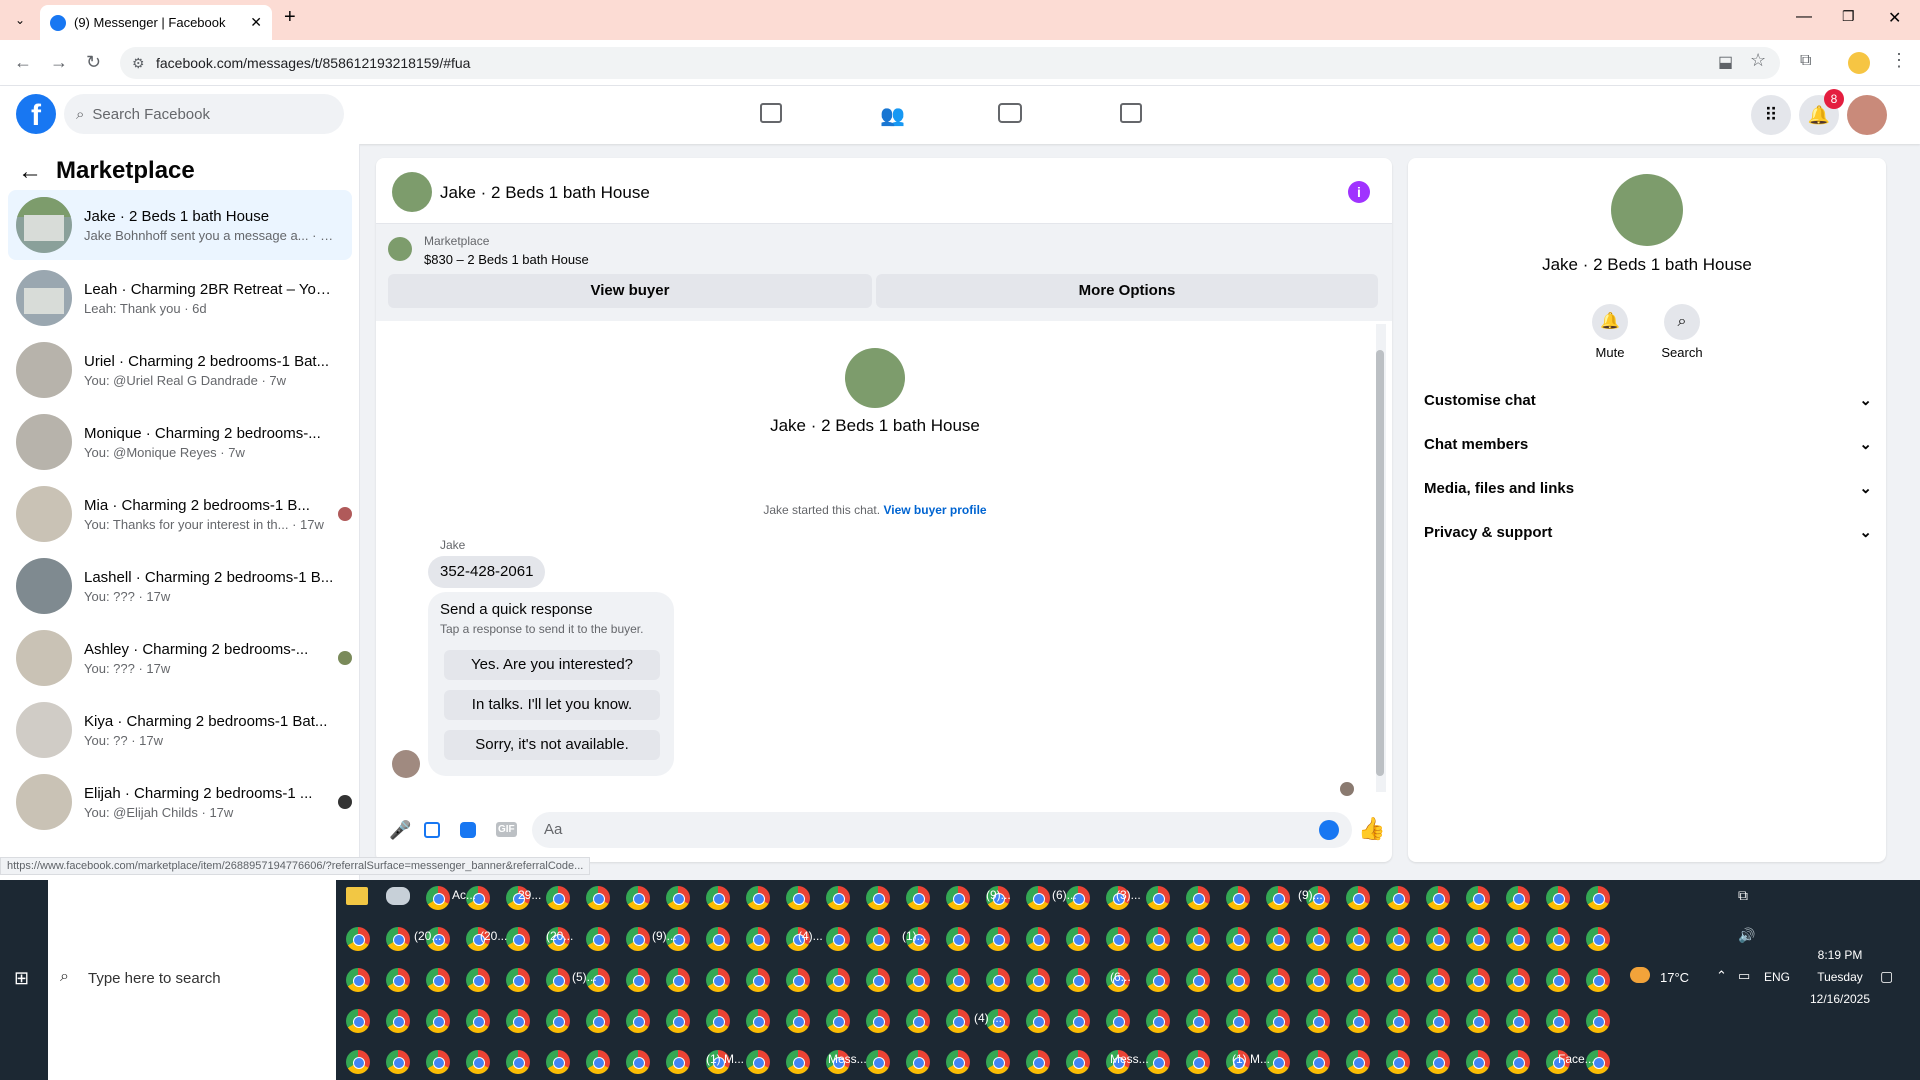 The image size is (1920, 1080). I want to click on close-window-icon: ✕, so click(1894, 18).